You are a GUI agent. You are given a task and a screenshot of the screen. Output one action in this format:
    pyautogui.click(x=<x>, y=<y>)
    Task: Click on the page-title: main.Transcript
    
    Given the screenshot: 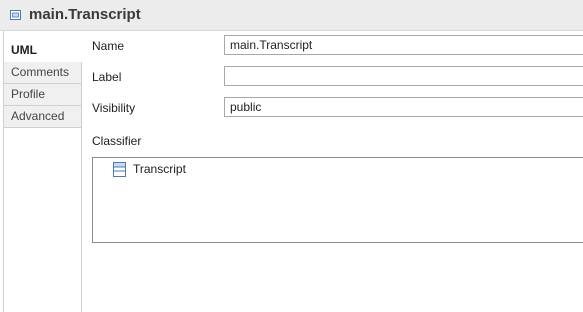 What is the action you would take?
    pyautogui.click(x=85, y=14)
    